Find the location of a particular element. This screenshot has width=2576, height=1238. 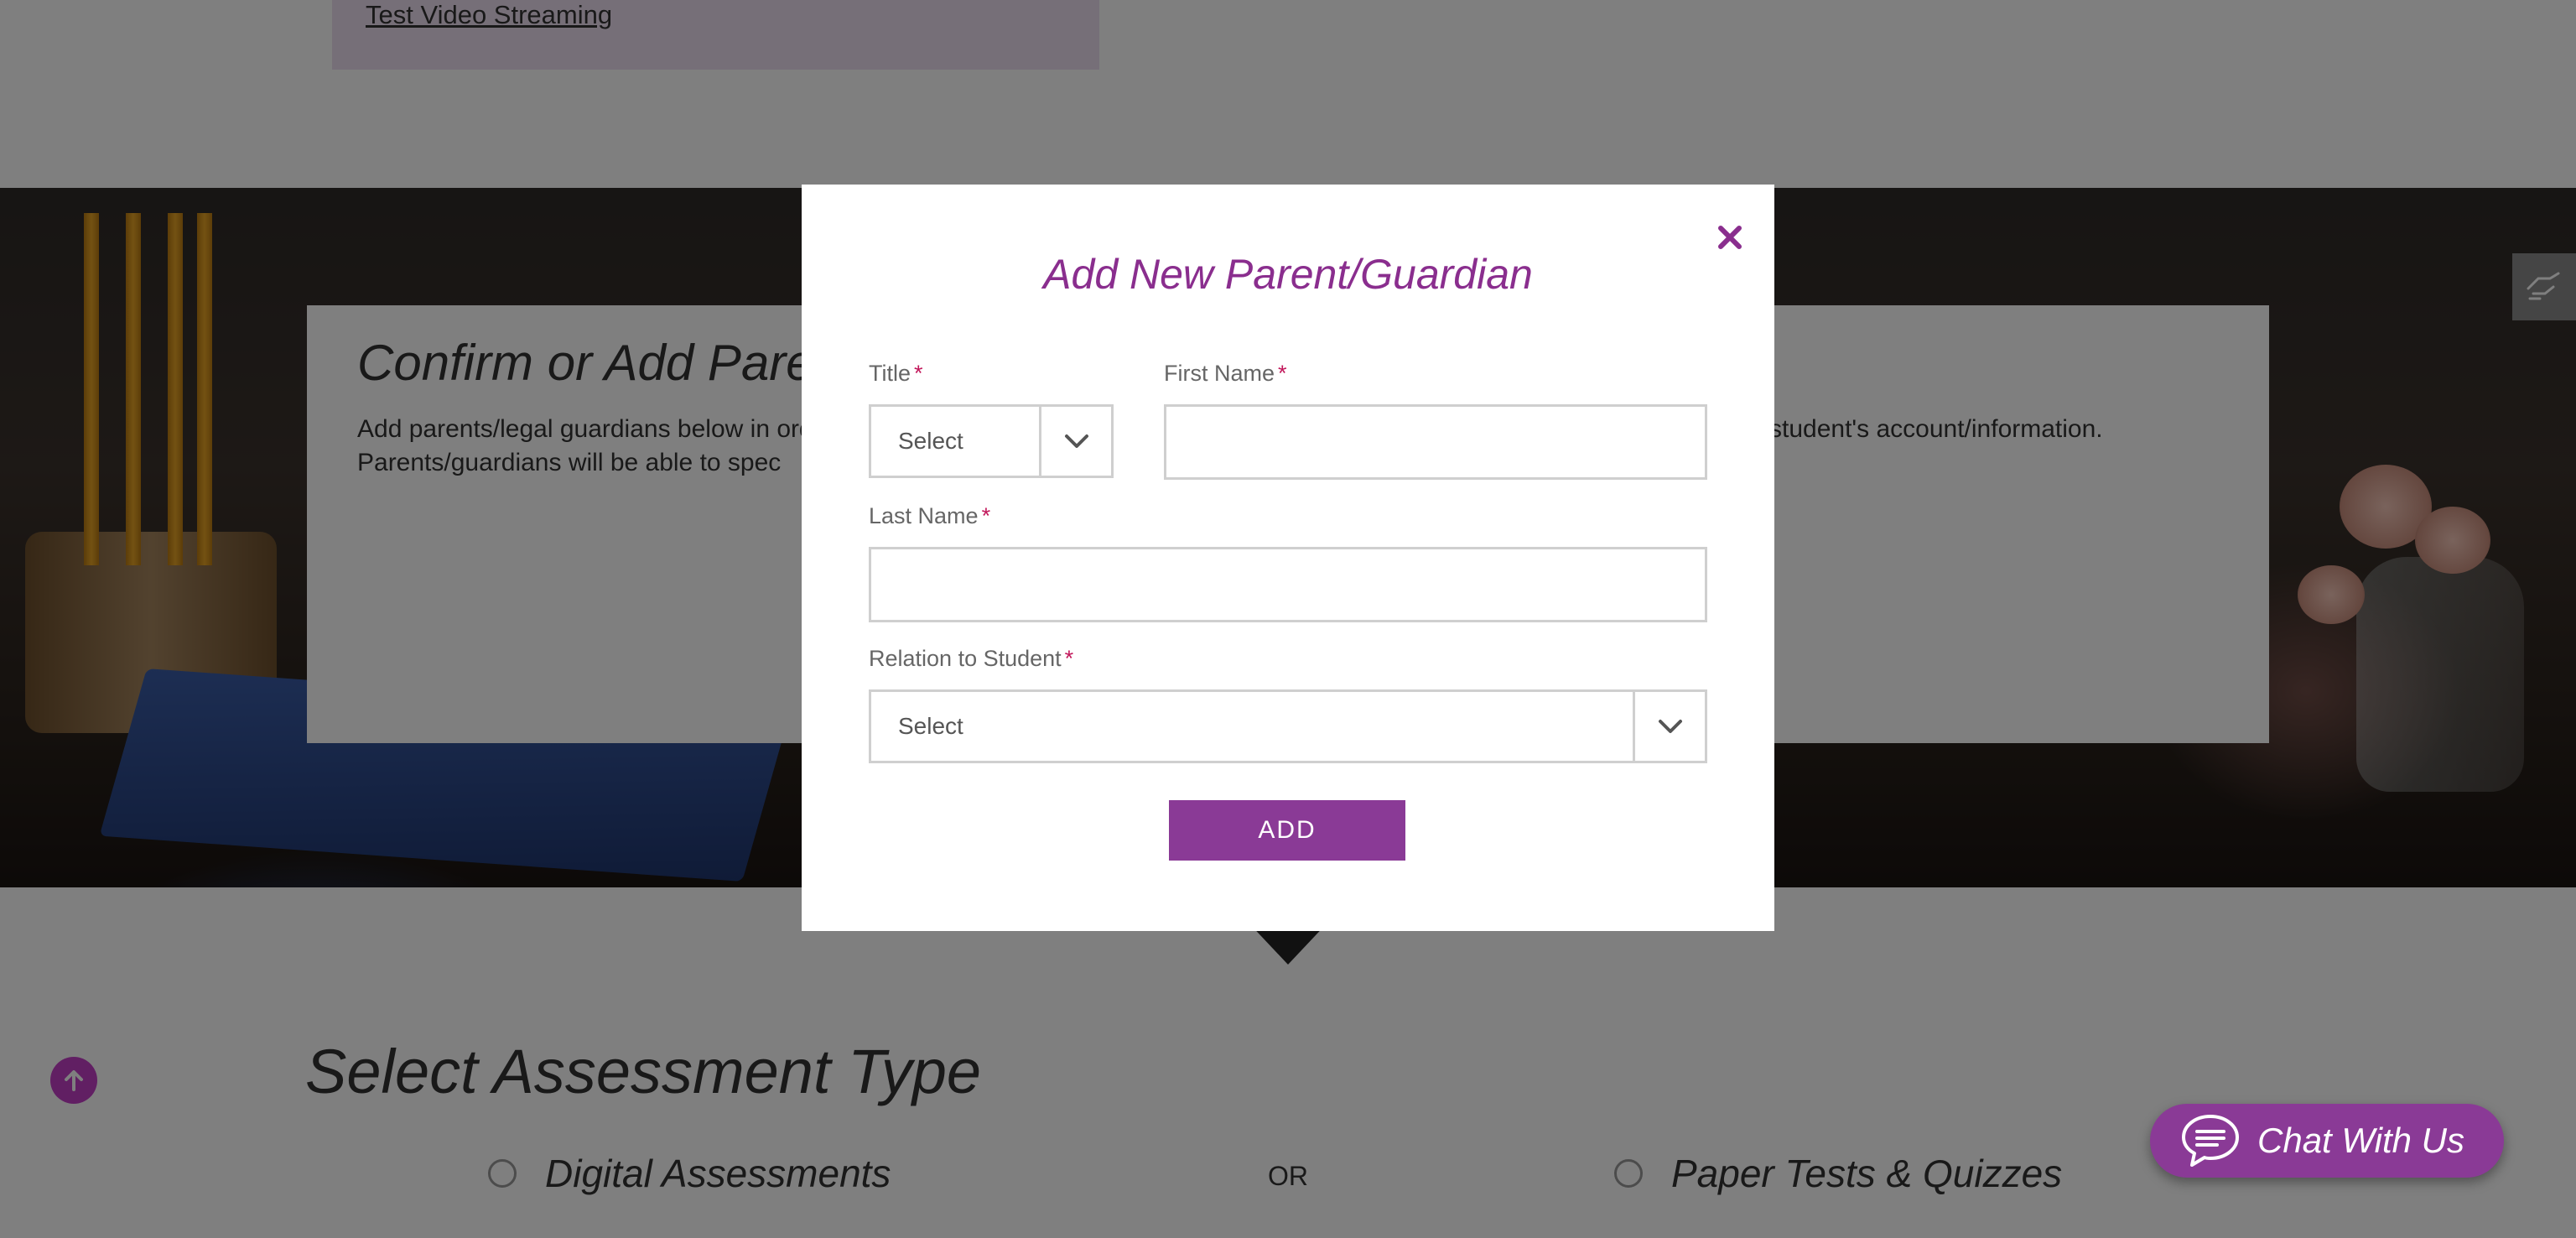

chat-bubble-icon is located at coordinates (2210, 1141).